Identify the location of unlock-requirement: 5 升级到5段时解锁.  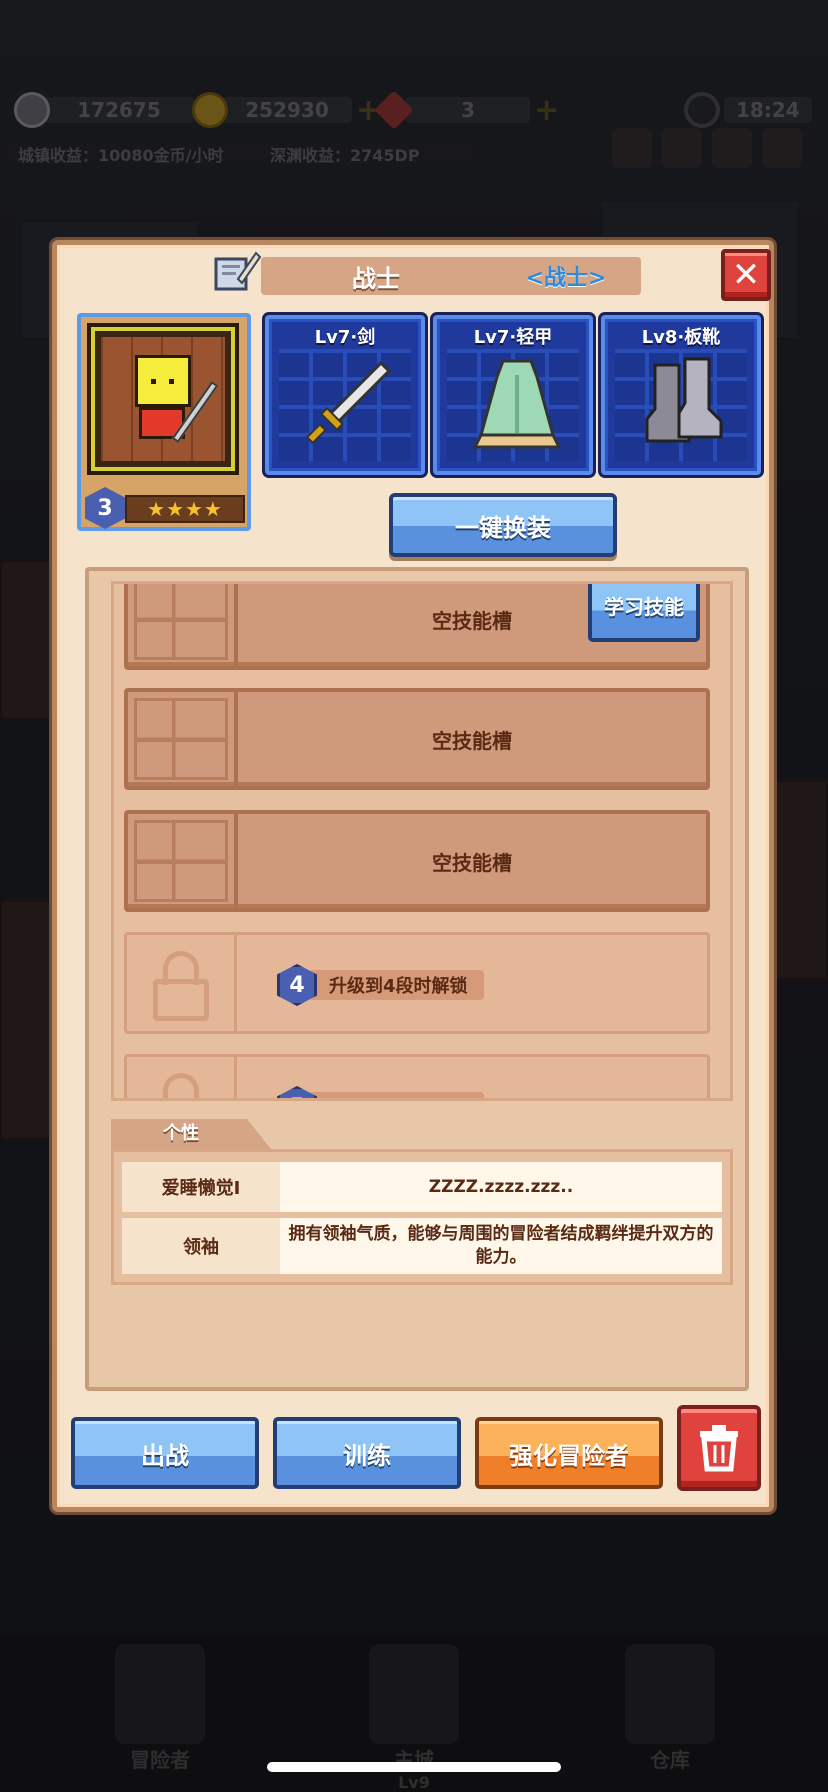
(380, 1092).